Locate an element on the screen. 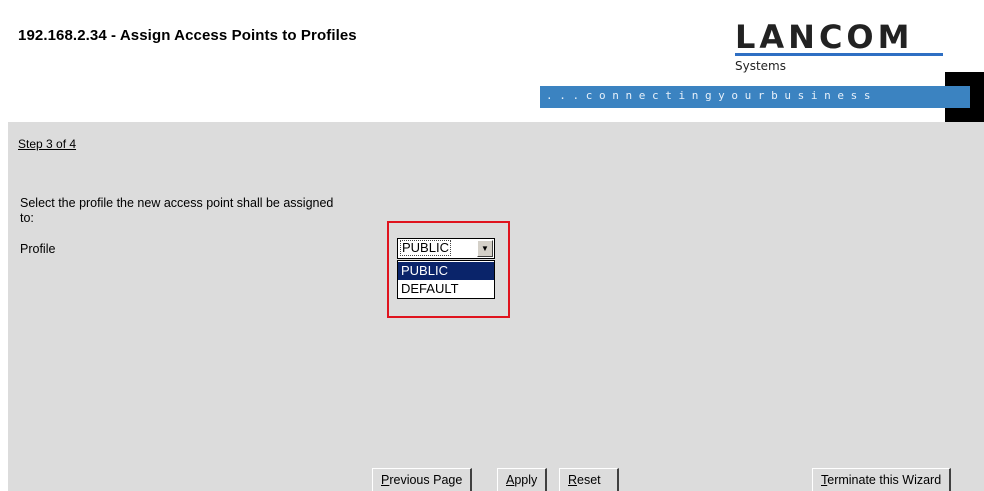 Image resolution: width=984 pixels, height=491 pixels. terminate-label: erminate this Wizard is located at coordinates (884, 480).